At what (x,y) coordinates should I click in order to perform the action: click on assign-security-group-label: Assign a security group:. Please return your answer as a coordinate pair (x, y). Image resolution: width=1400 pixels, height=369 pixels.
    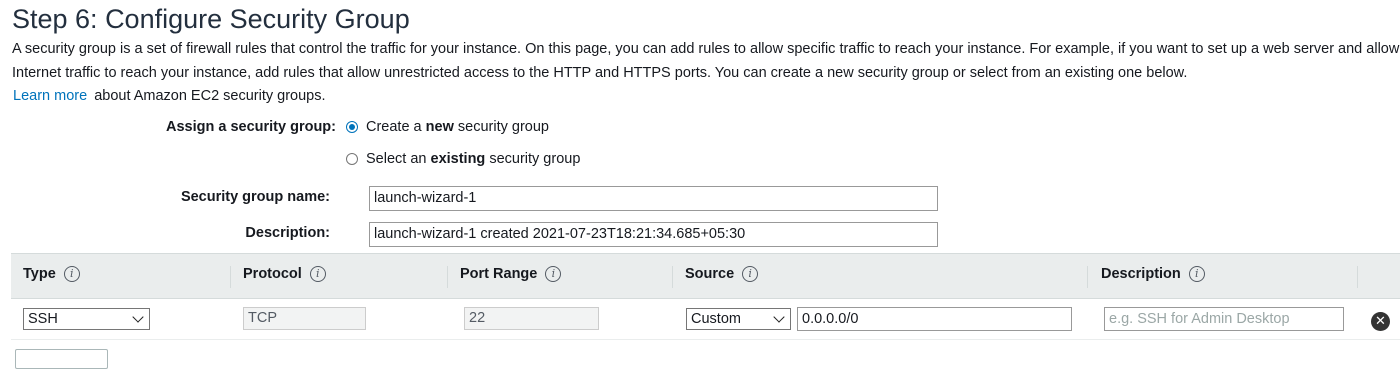
    Looking at the image, I should click on (250, 127).